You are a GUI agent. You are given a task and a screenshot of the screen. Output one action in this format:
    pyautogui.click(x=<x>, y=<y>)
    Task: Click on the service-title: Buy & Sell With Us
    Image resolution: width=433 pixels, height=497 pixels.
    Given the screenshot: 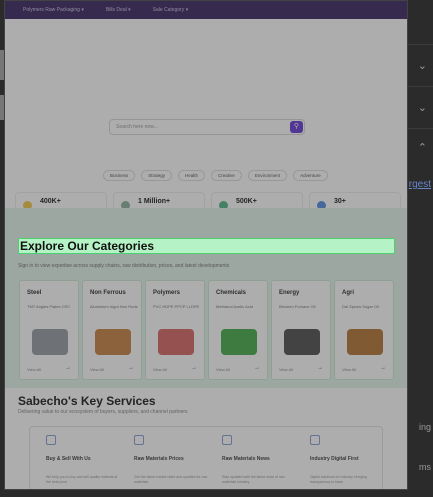 What is the action you would take?
    pyautogui.click(x=68, y=459)
    